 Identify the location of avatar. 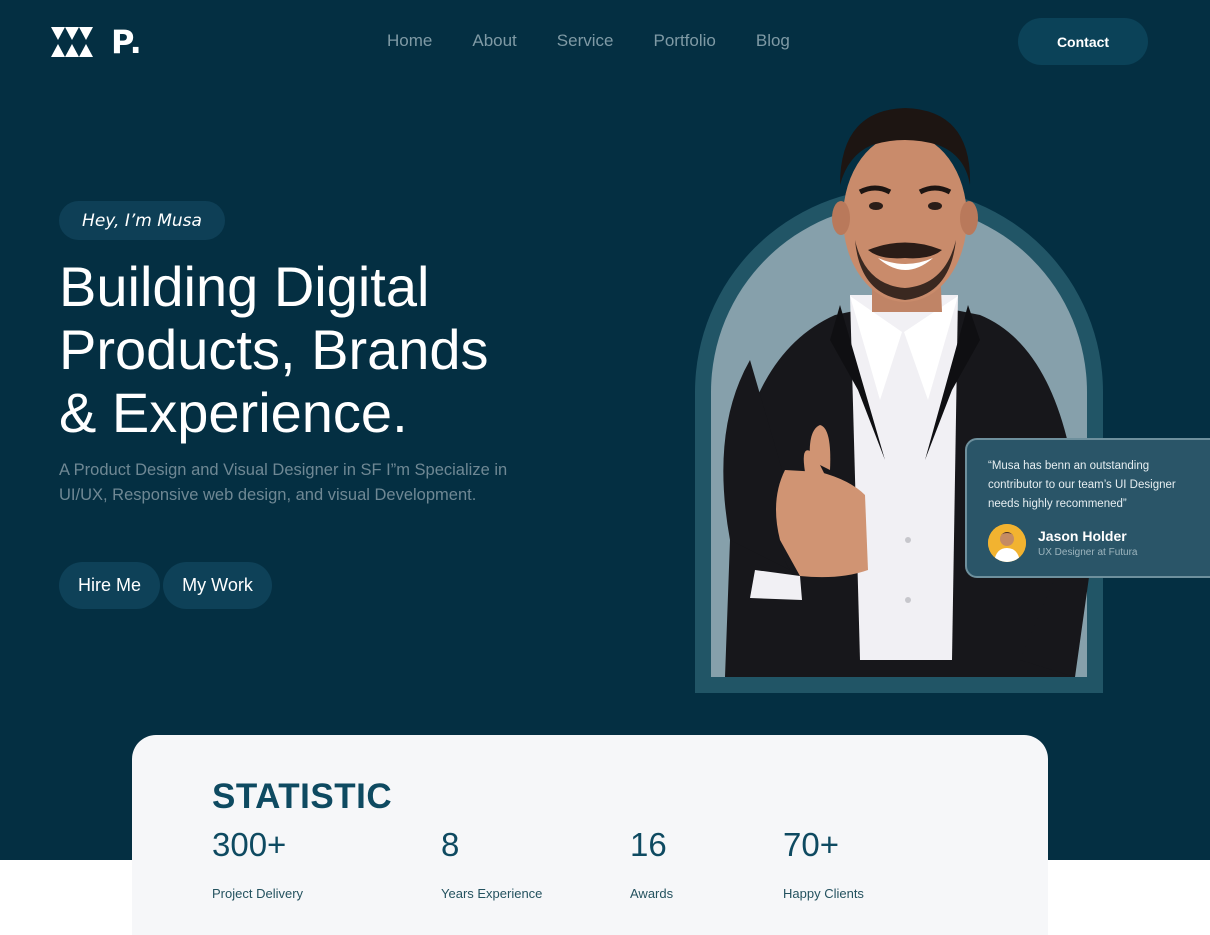
(1007, 543).